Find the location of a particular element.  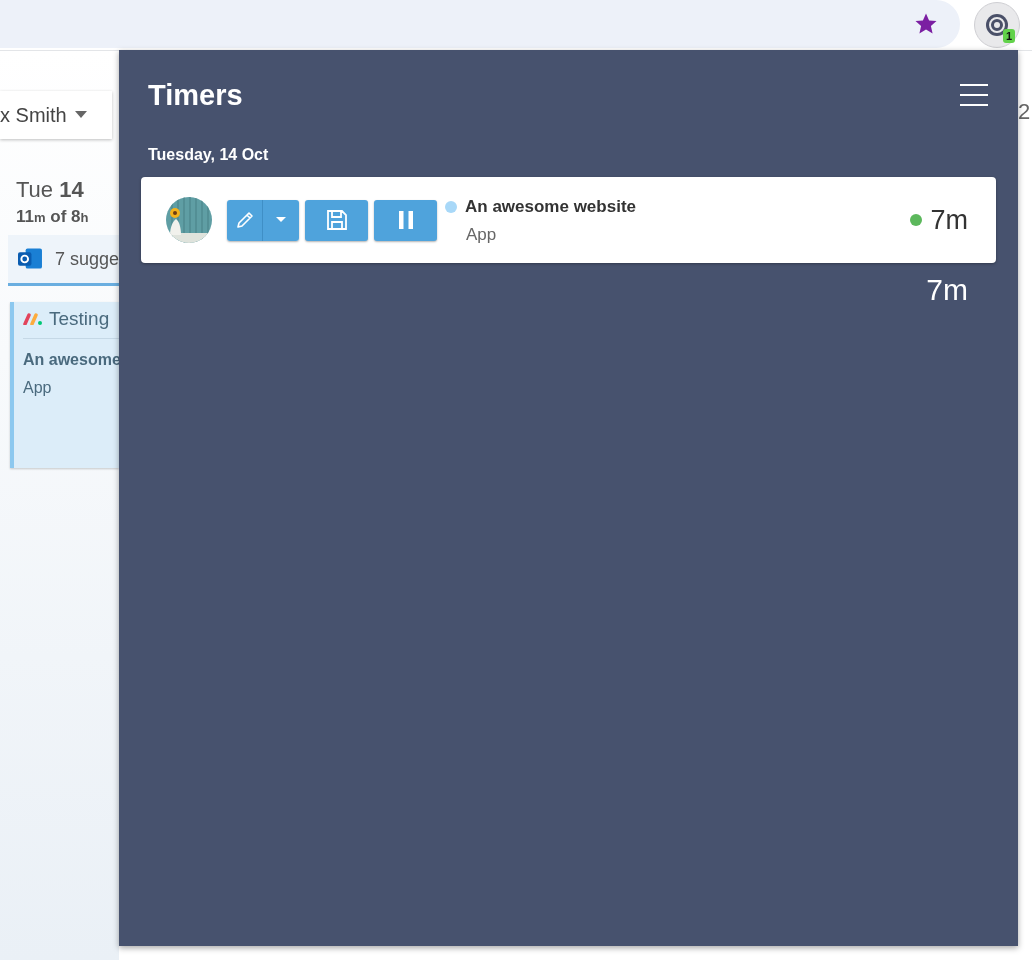

timer-duration: 7m is located at coordinates (949, 220).